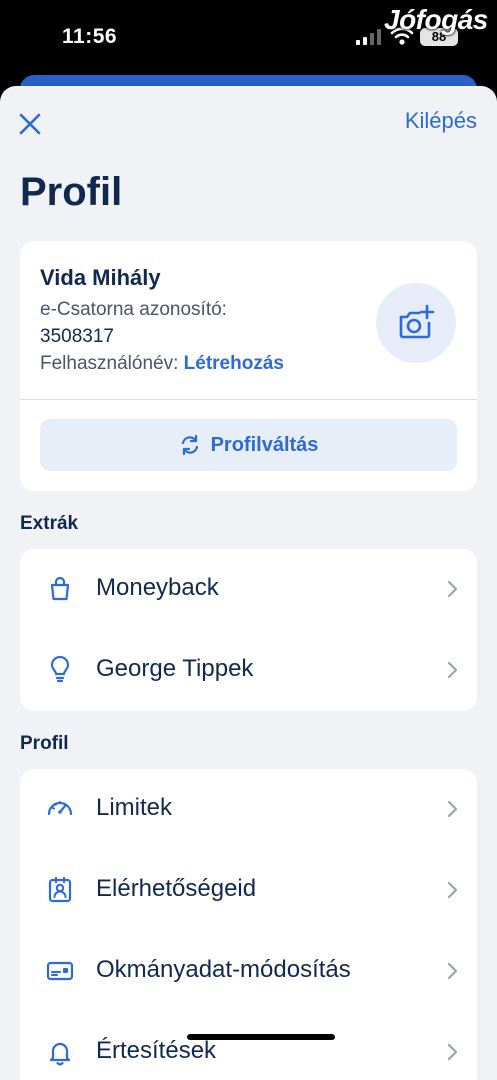 The image size is (497, 1080). What do you see at coordinates (436, 19) in the screenshot?
I see `watermark-logo: Jófogás` at bounding box center [436, 19].